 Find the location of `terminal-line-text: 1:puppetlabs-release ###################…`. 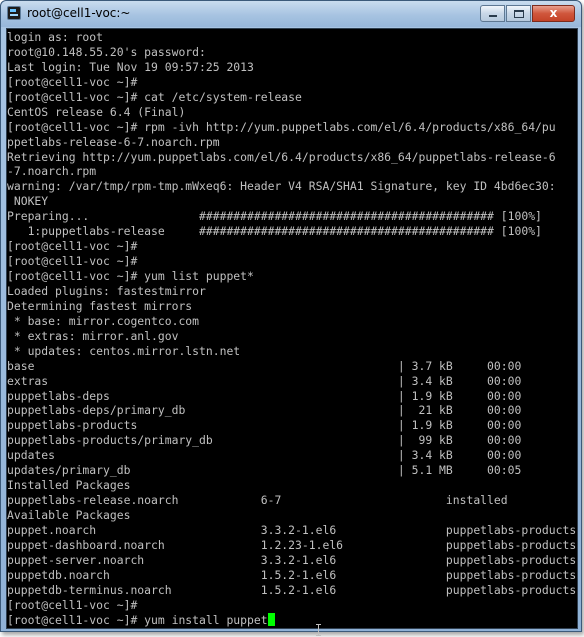

terminal-line-text: 1:puppetlabs-release ###################… is located at coordinates (274, 231).